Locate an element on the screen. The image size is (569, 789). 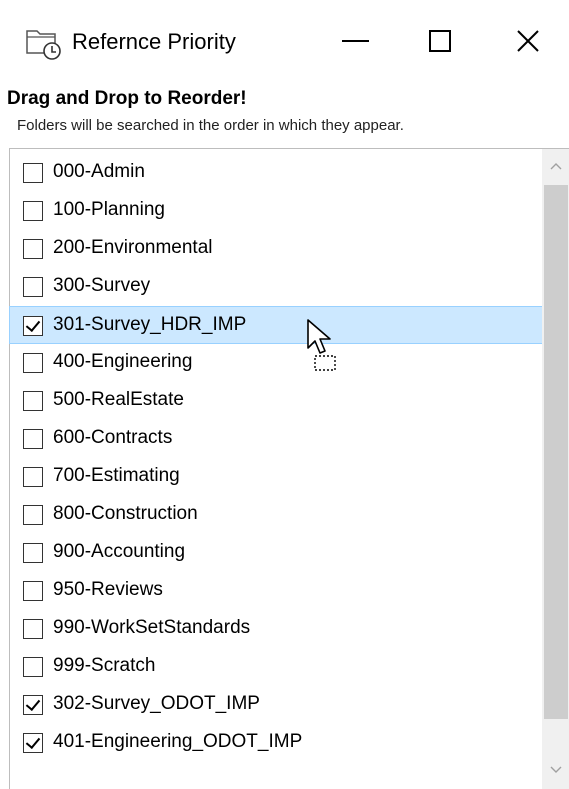
list-item-label: 000-Admin is located at coordinates (99, 171).